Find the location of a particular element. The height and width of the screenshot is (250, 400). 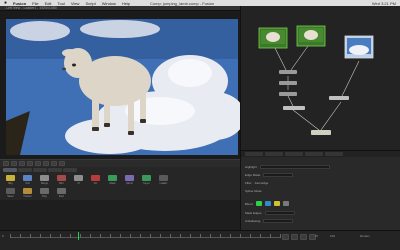

roi-button is located at coordinates (38, 163).